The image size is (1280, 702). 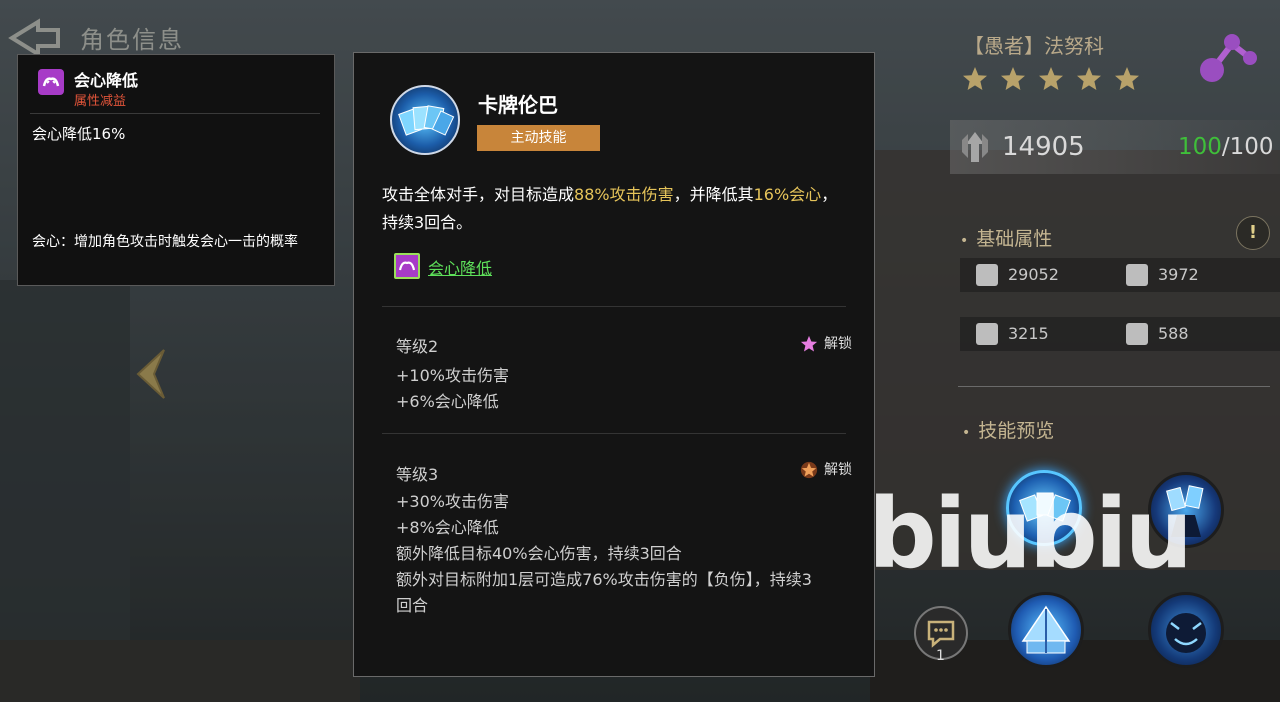 What do you see at coordinates (417, 474) in the screenshot?
I see `level-3-title: 等级3` at bounding box center [417, 474].